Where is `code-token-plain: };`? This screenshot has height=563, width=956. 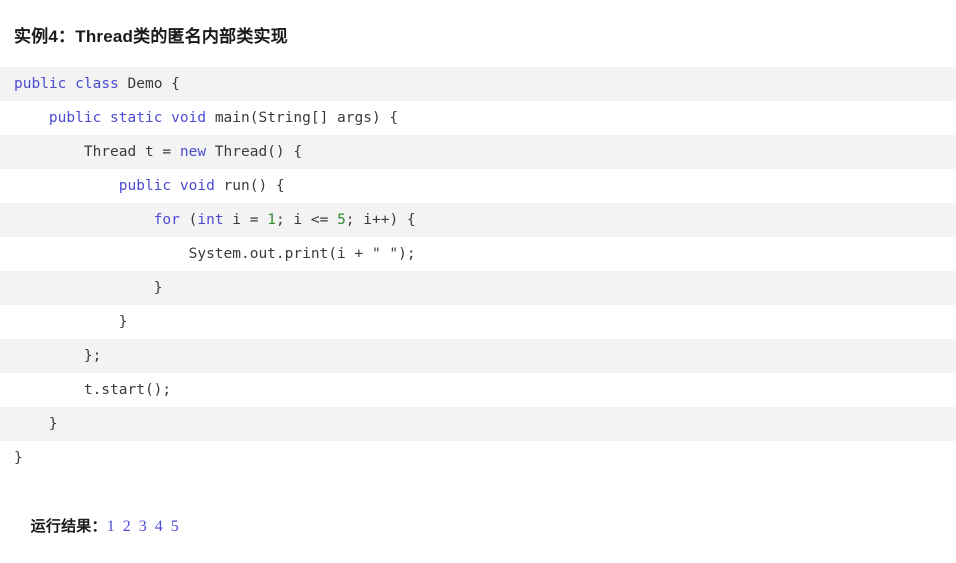 code-token-plain: }; is located at coordinates (92, 356).